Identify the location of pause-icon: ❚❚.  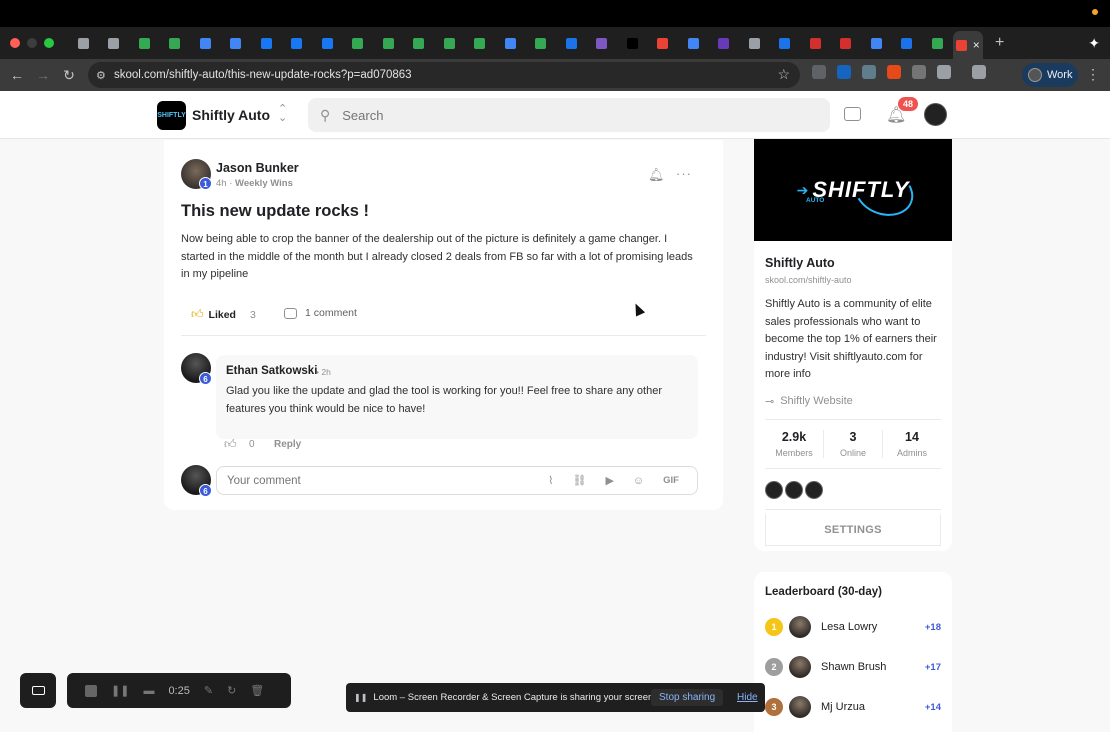
(120, 690).